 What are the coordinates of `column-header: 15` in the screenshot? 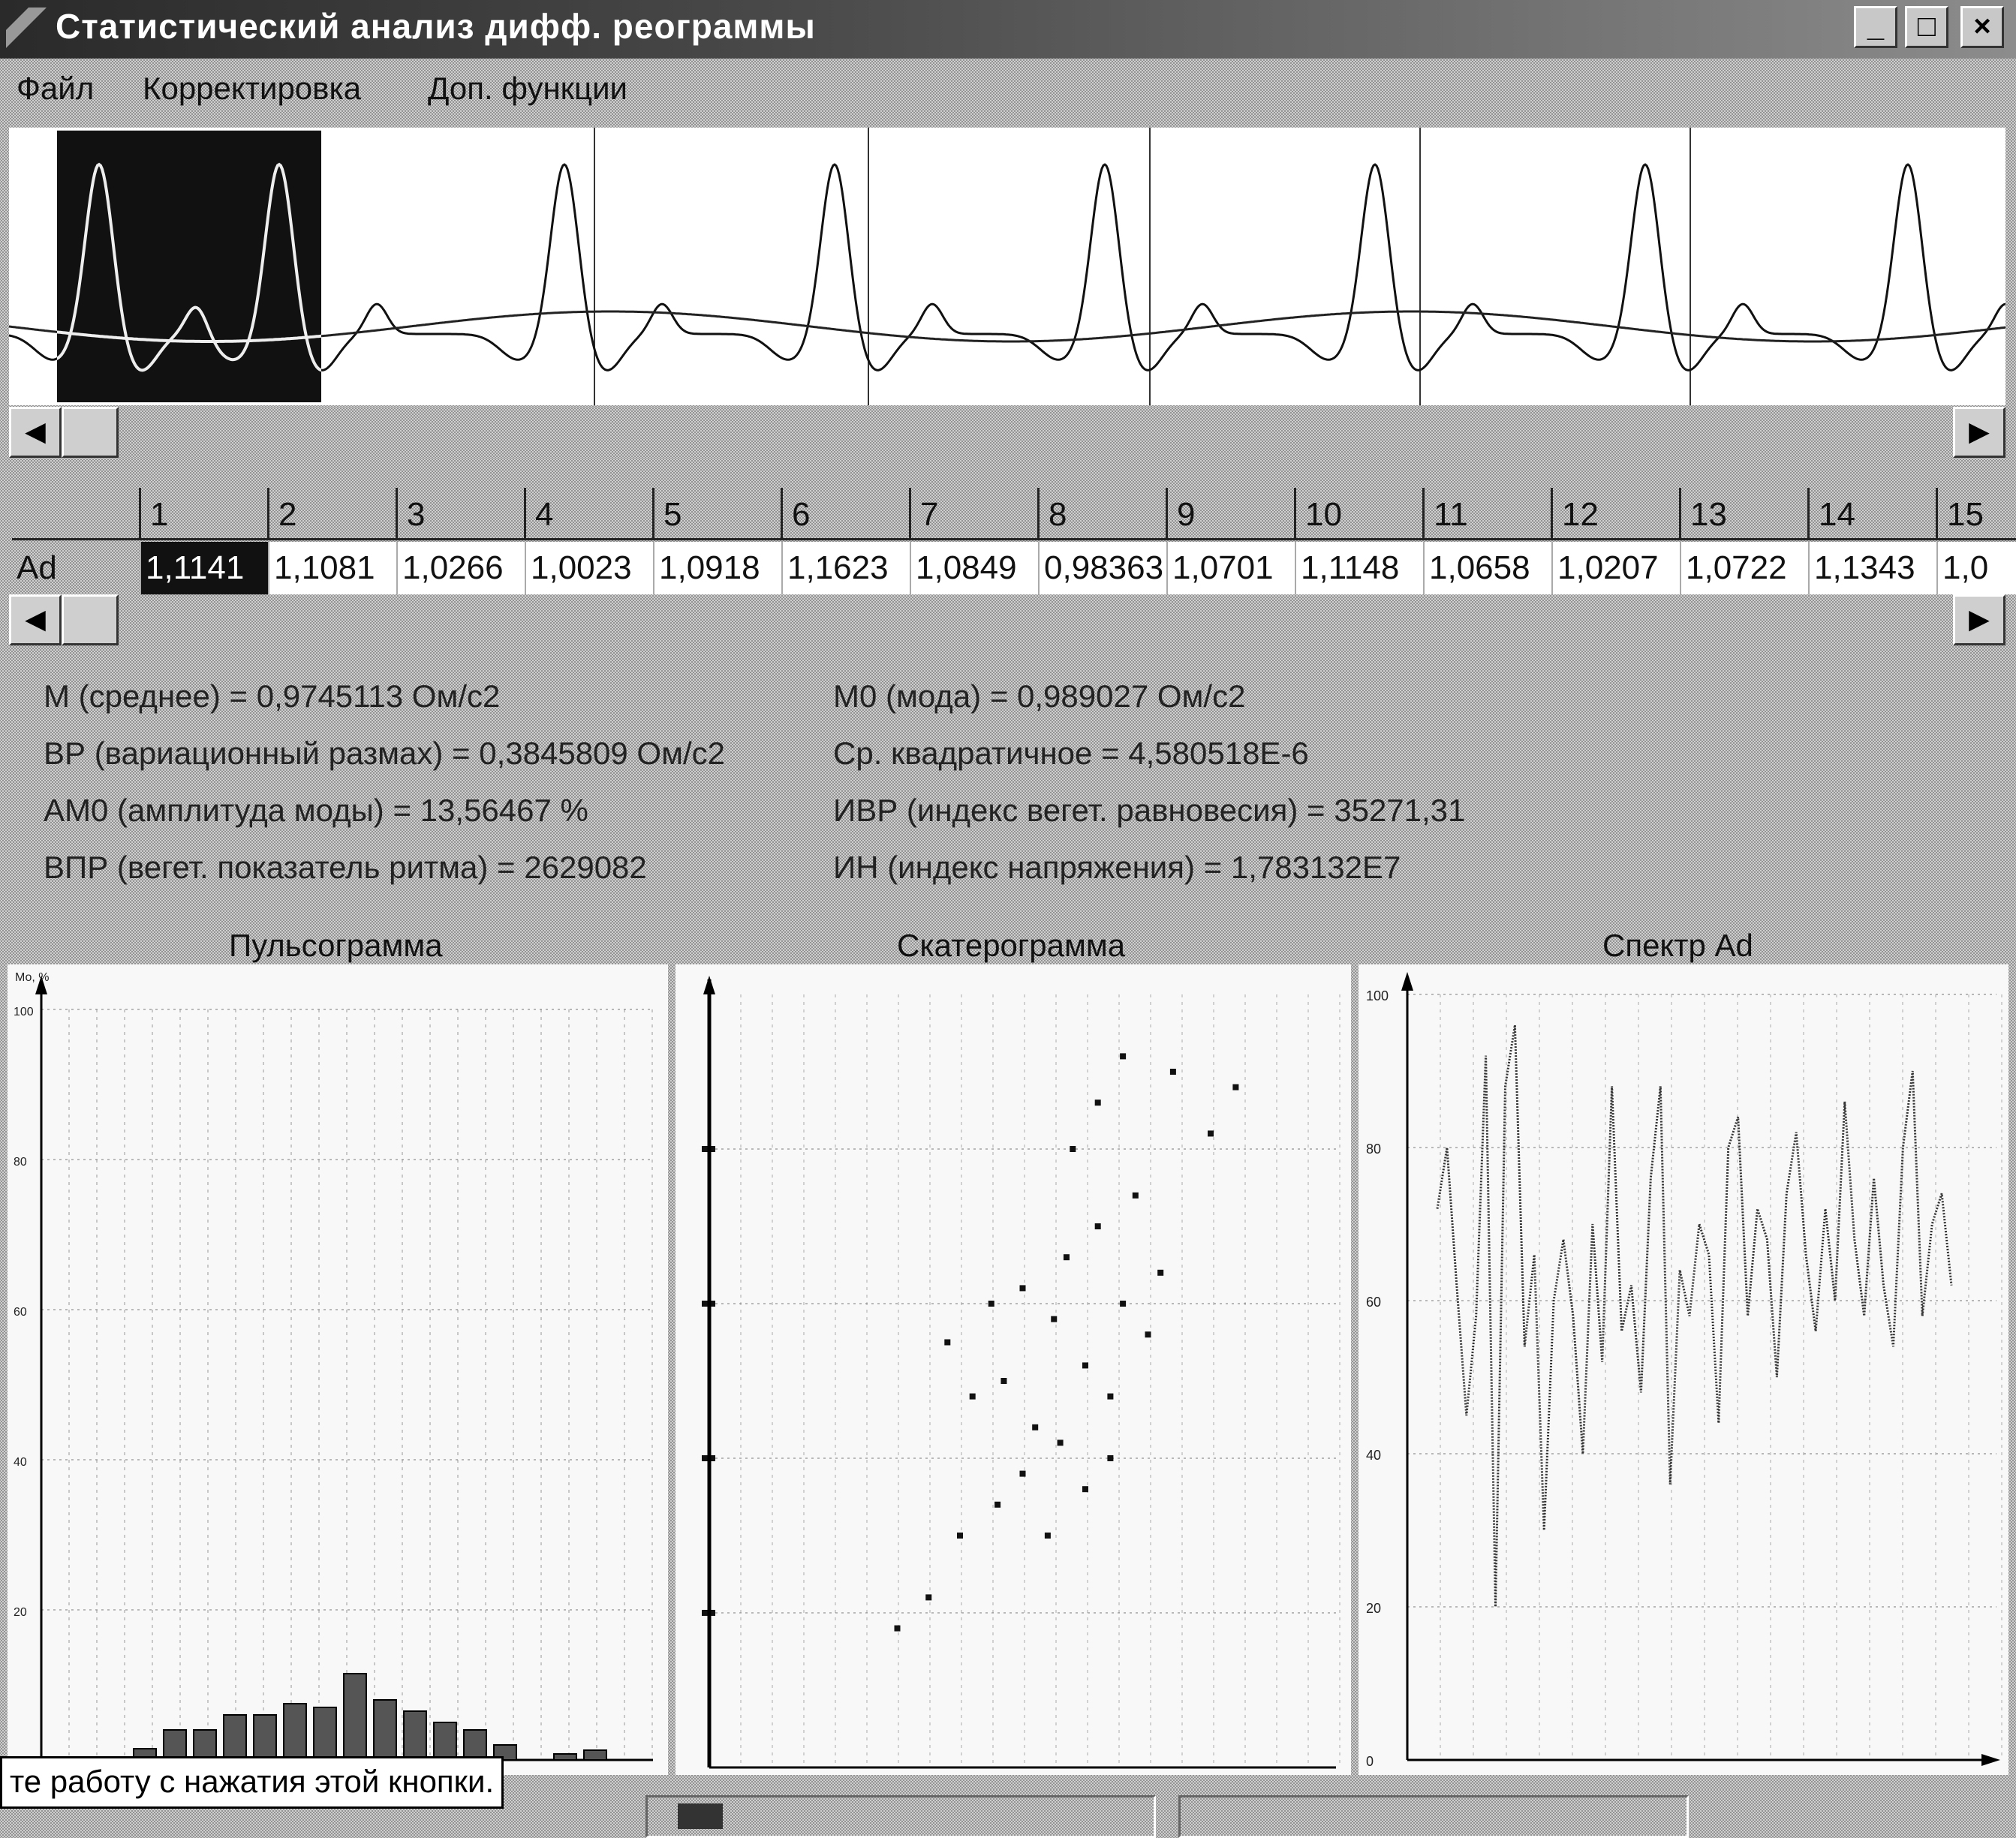 It's located at (1977, 514).